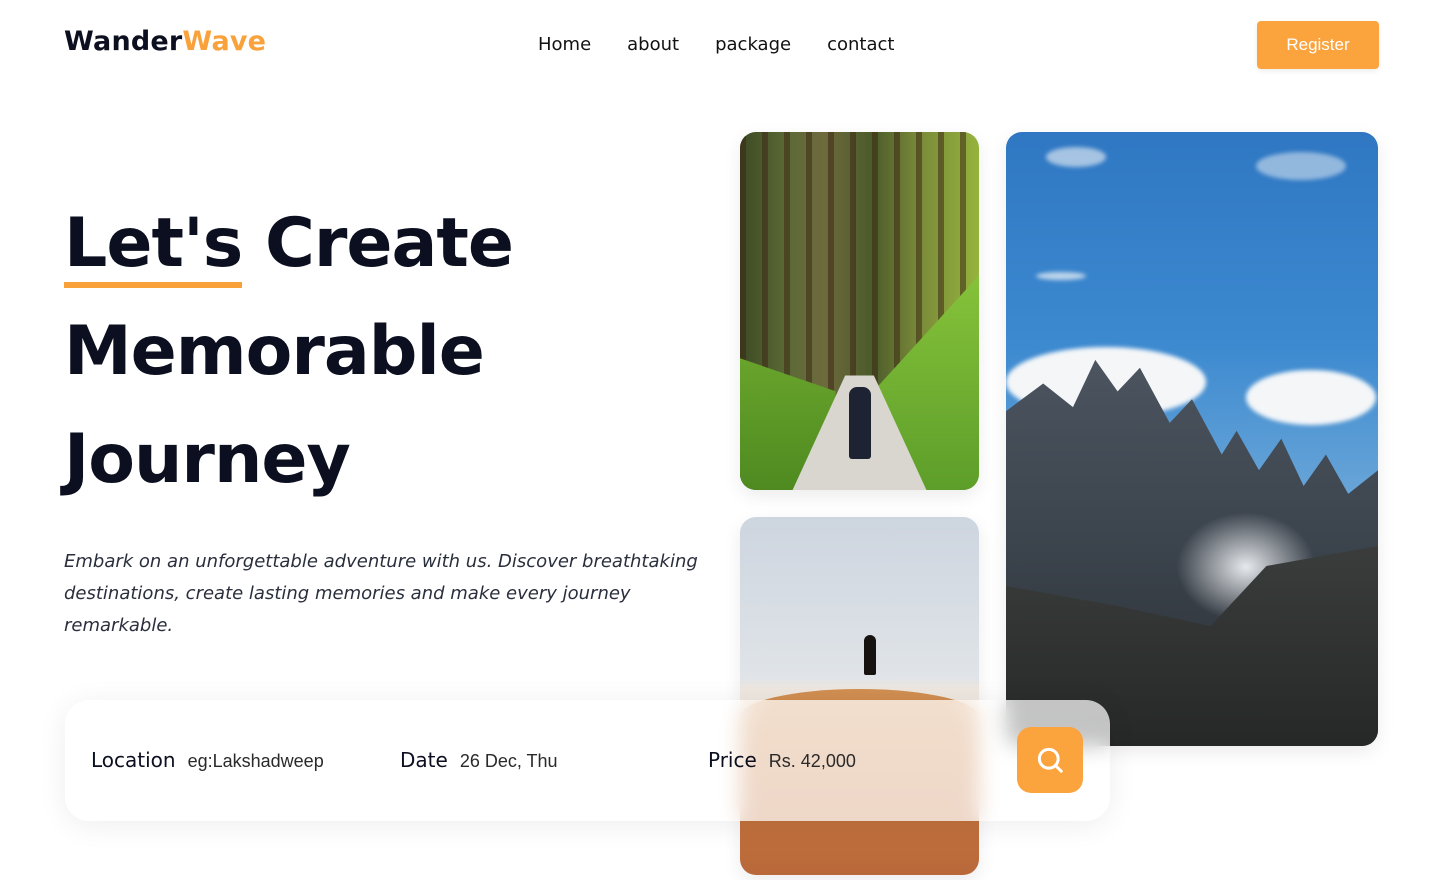  I want to click on nav-about-link: about, so click(653, 44).